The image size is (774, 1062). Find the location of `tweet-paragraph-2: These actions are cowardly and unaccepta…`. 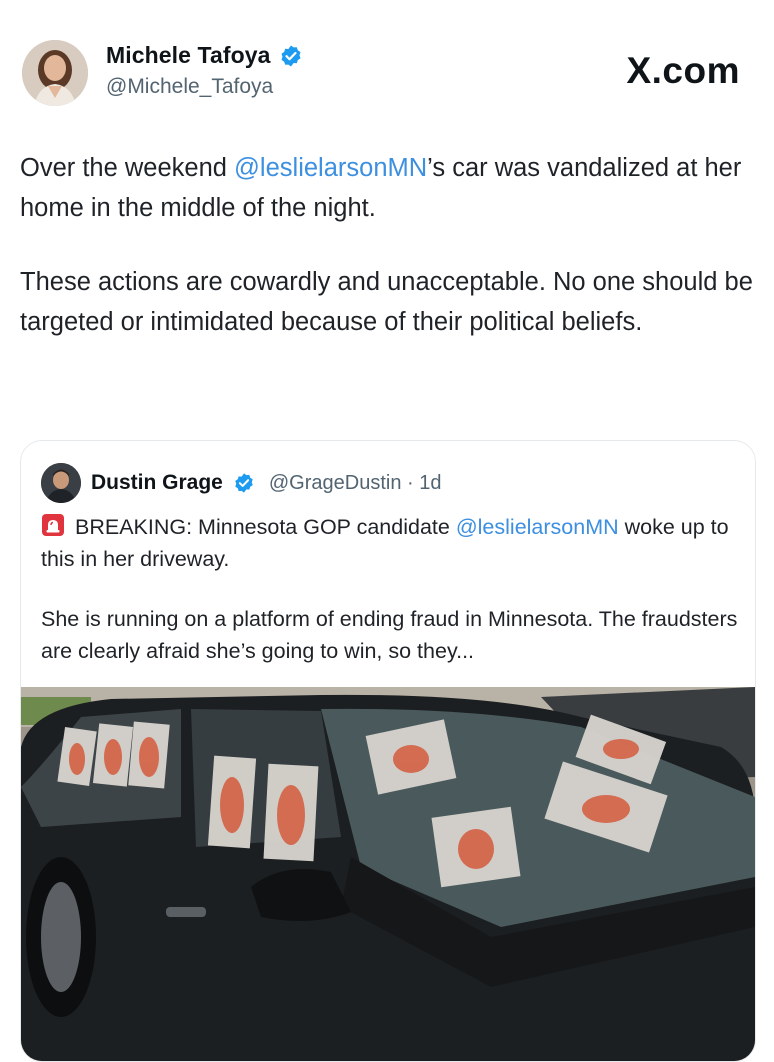

tweet-paragraph-2: These actions are cowardly and unaccepta… is located at coordinates (386, 302).